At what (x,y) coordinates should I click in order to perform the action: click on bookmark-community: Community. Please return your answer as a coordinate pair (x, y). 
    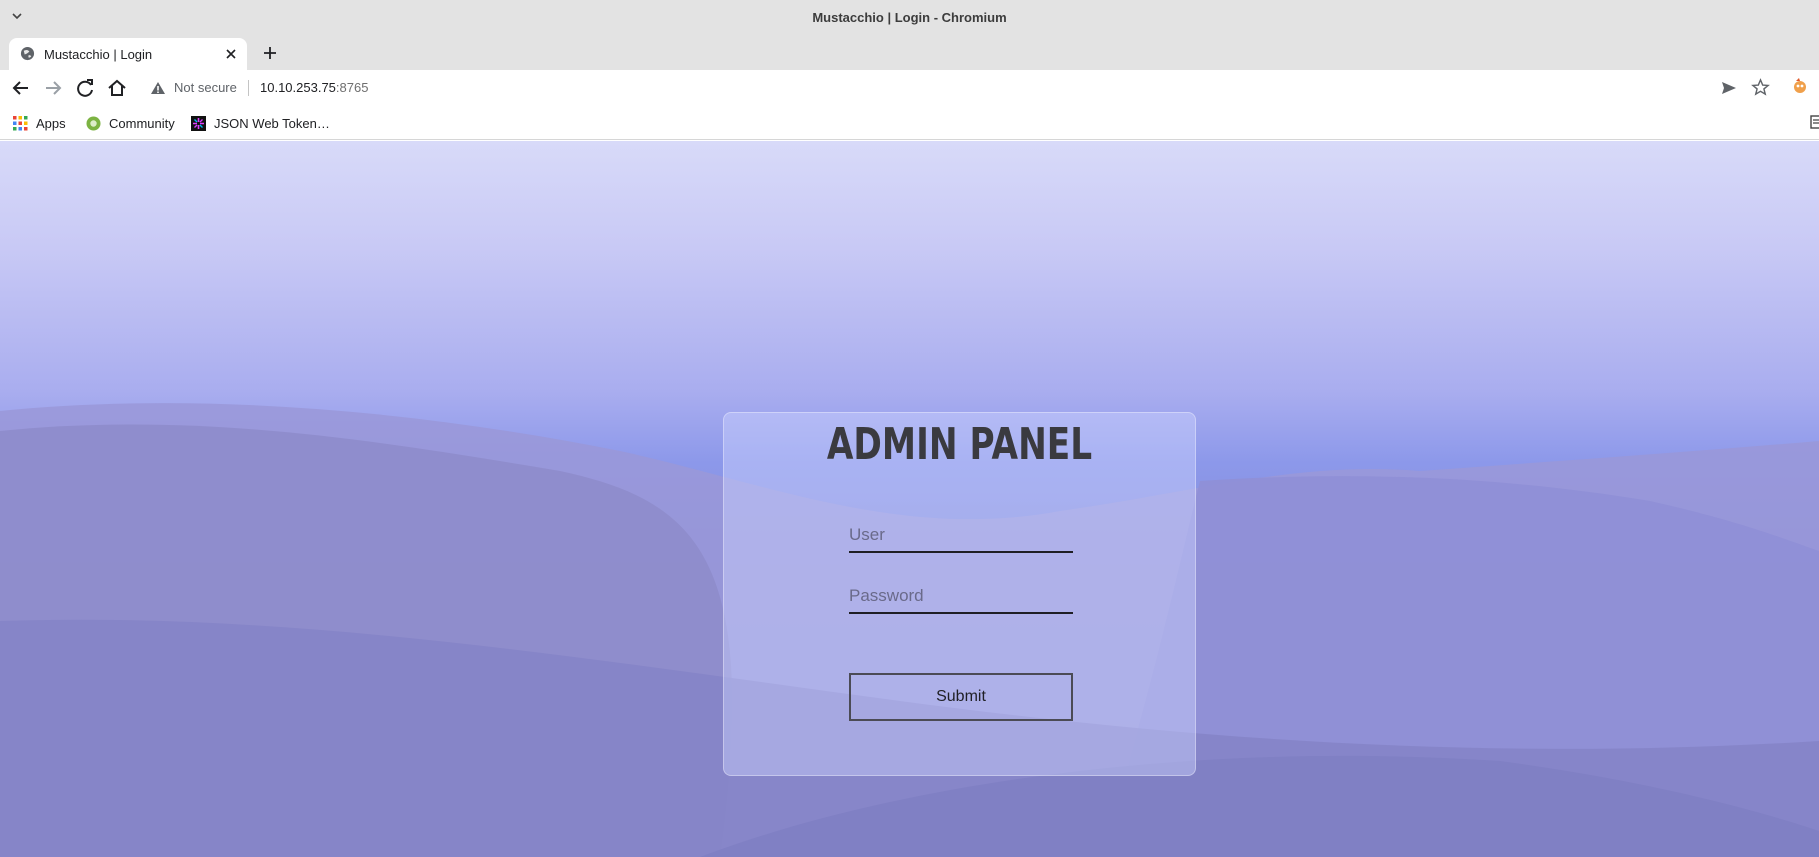
    Looking at the image, I should click on (130, 123).